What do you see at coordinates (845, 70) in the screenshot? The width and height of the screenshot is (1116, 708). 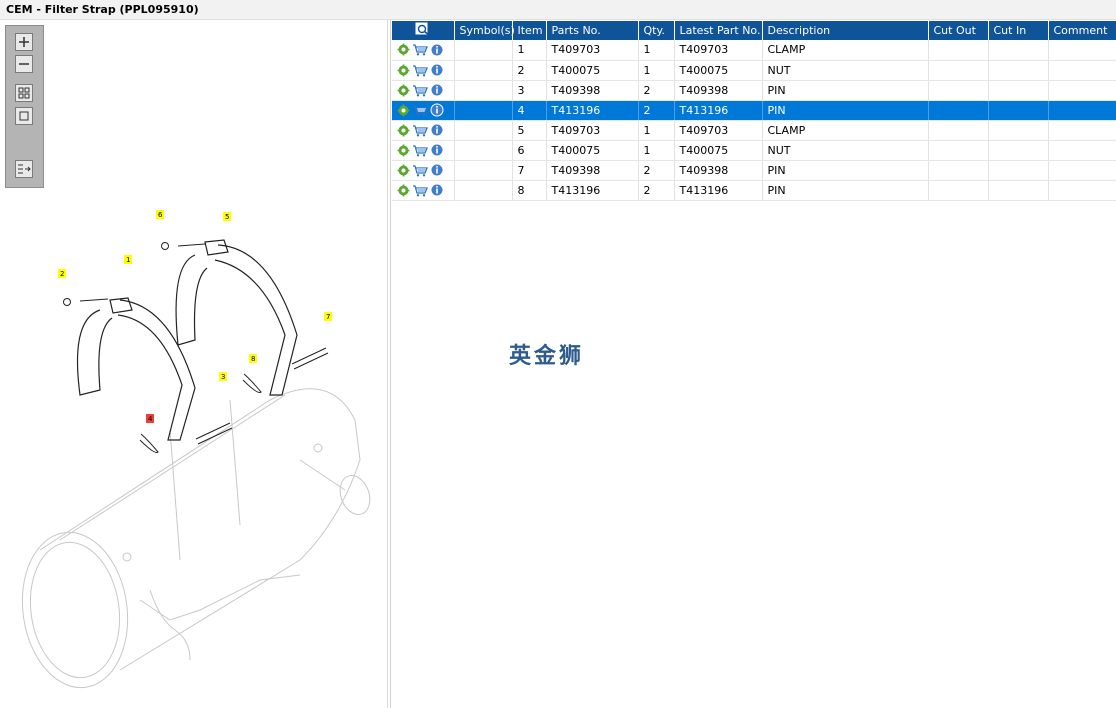 I see `cell-description: NUT` at bounding box center [845, 70].